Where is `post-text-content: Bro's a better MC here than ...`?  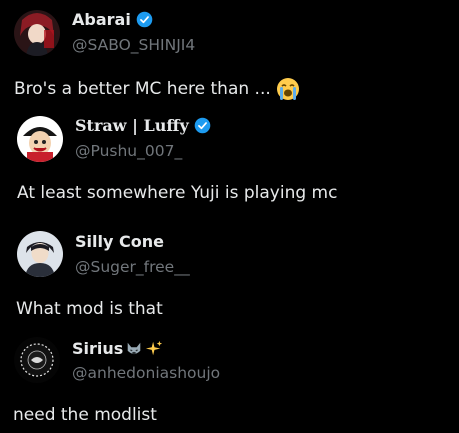 post-text-content: Bro's a better MC here than ... is located at coordinates (142, 89).